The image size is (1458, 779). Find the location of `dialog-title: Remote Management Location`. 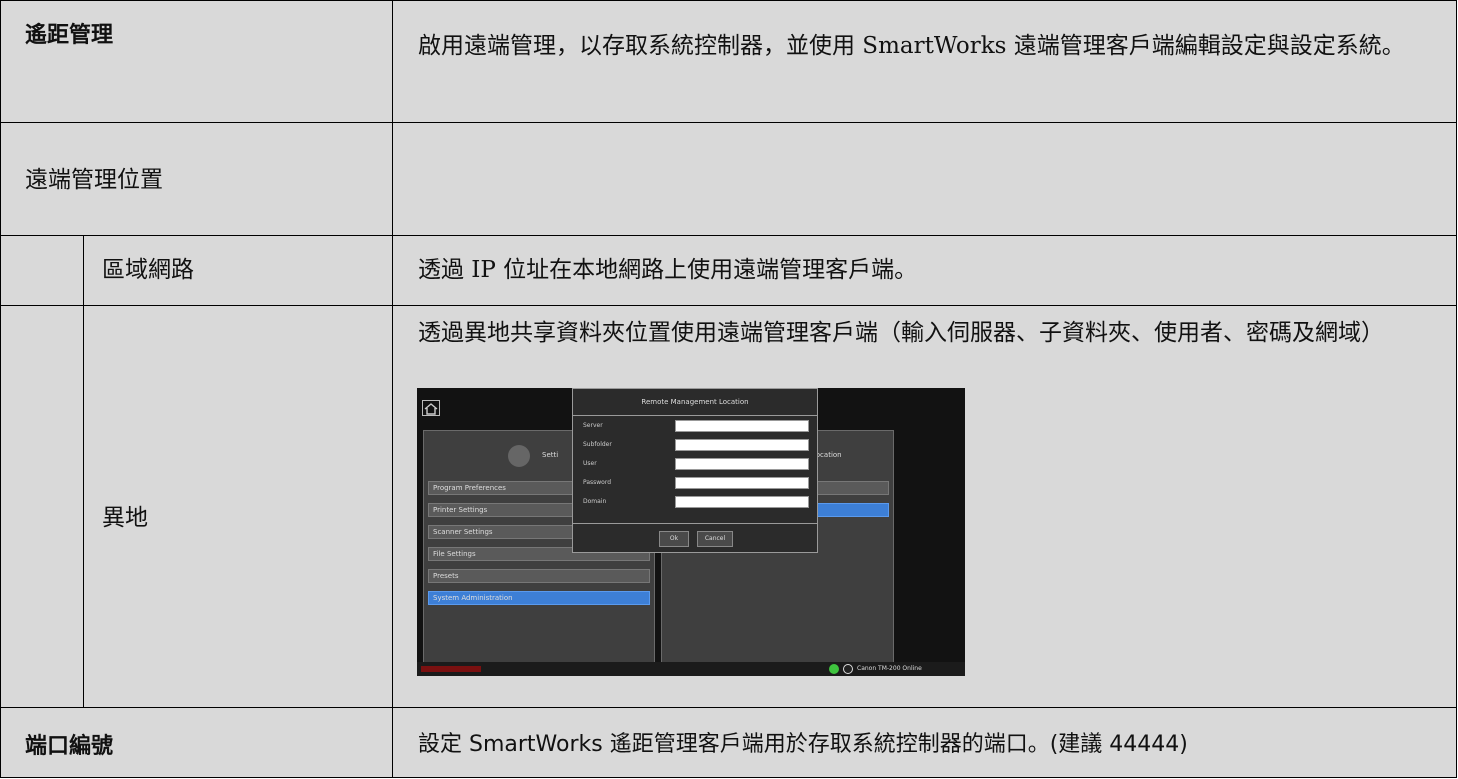

dialog-title: Remote Management Location is located at coordinates (695, 402).